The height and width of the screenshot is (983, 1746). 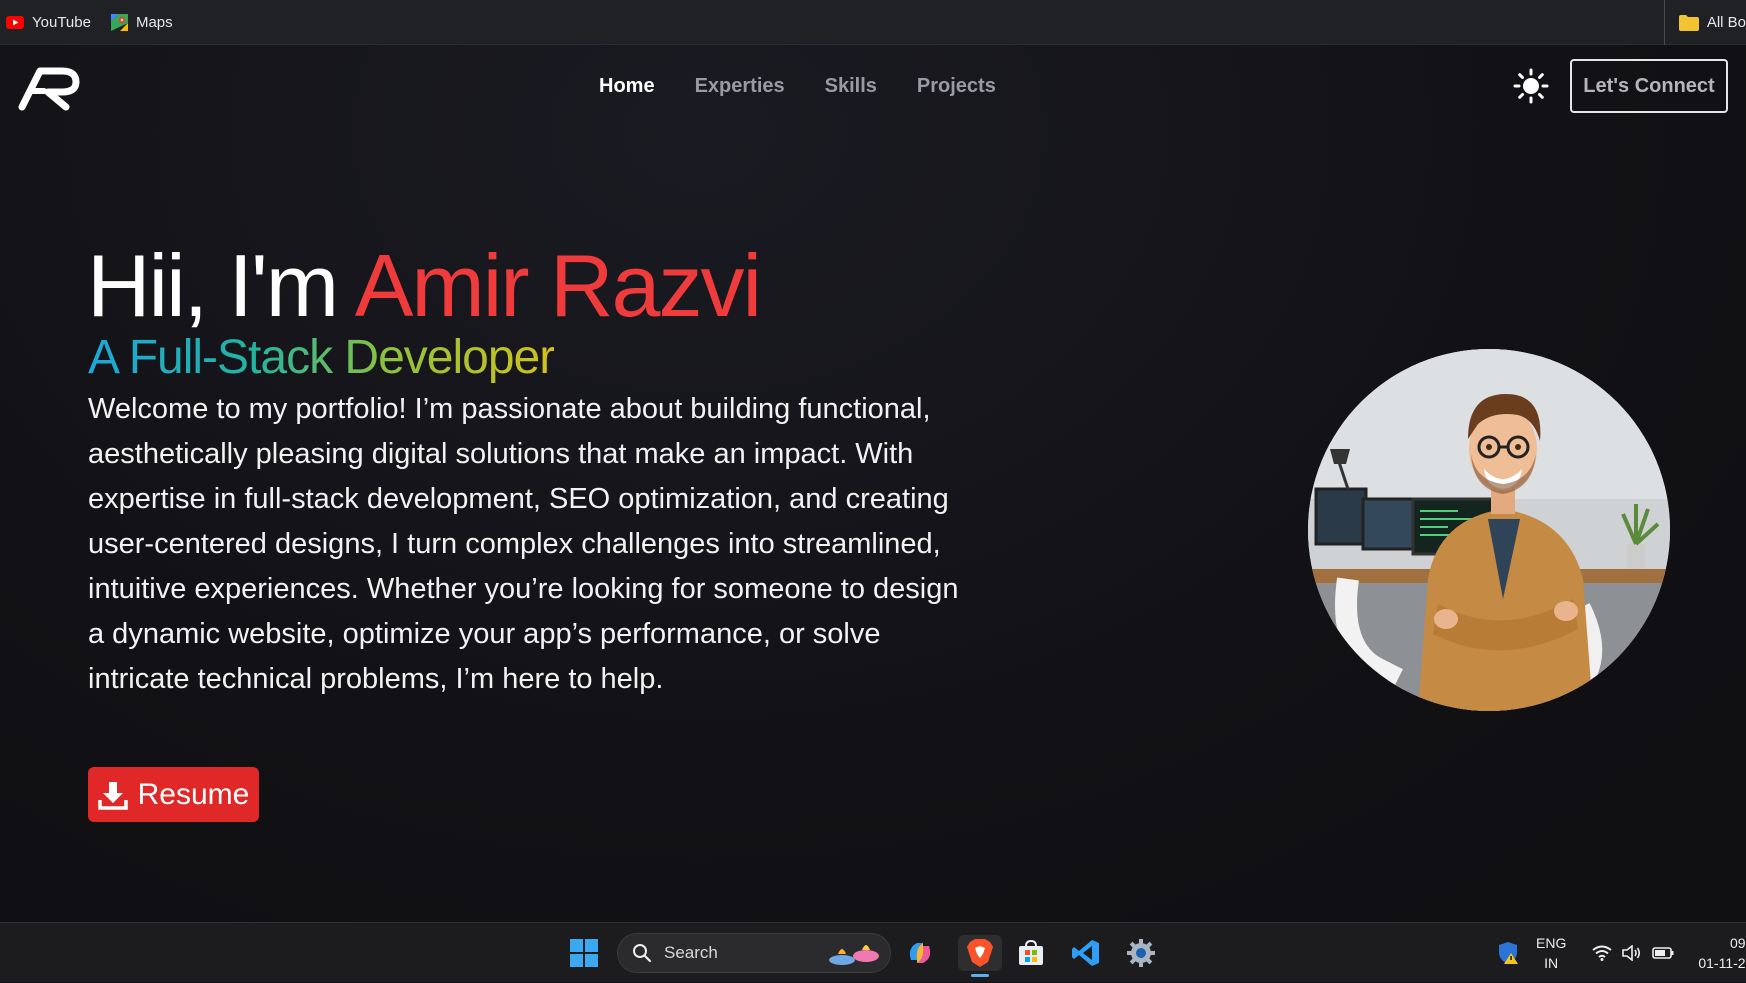 What do you see at coordinates (754, 953) in the screenshot?
I see `taskbar-search: Search` at bounding box center [754, 953].